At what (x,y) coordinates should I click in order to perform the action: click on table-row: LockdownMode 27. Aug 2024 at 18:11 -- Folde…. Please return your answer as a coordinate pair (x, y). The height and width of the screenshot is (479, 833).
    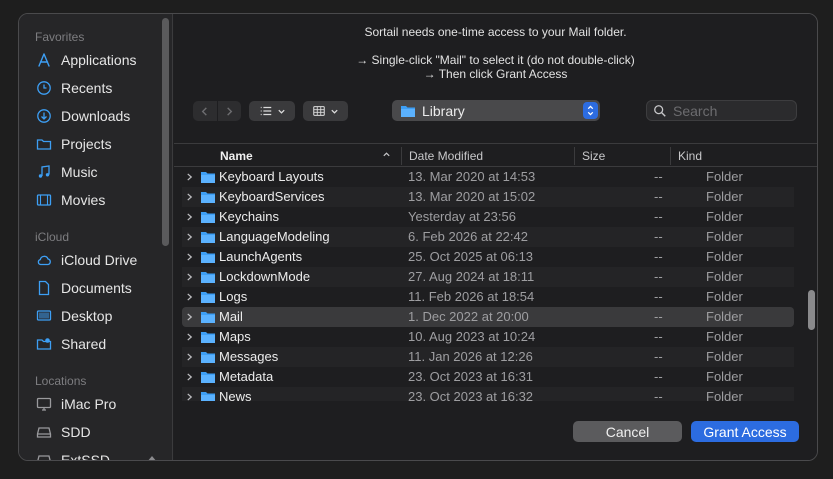
    Looking at the image, I should click on (488, 277).